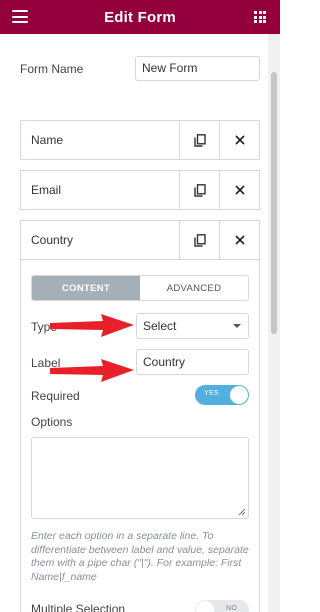 The height and width of the screenshot is (612, 320). What do you see at coordinates (242, 512) in the screenshot?
I see `resize-handle-icon` at bounding box center [242, 512].